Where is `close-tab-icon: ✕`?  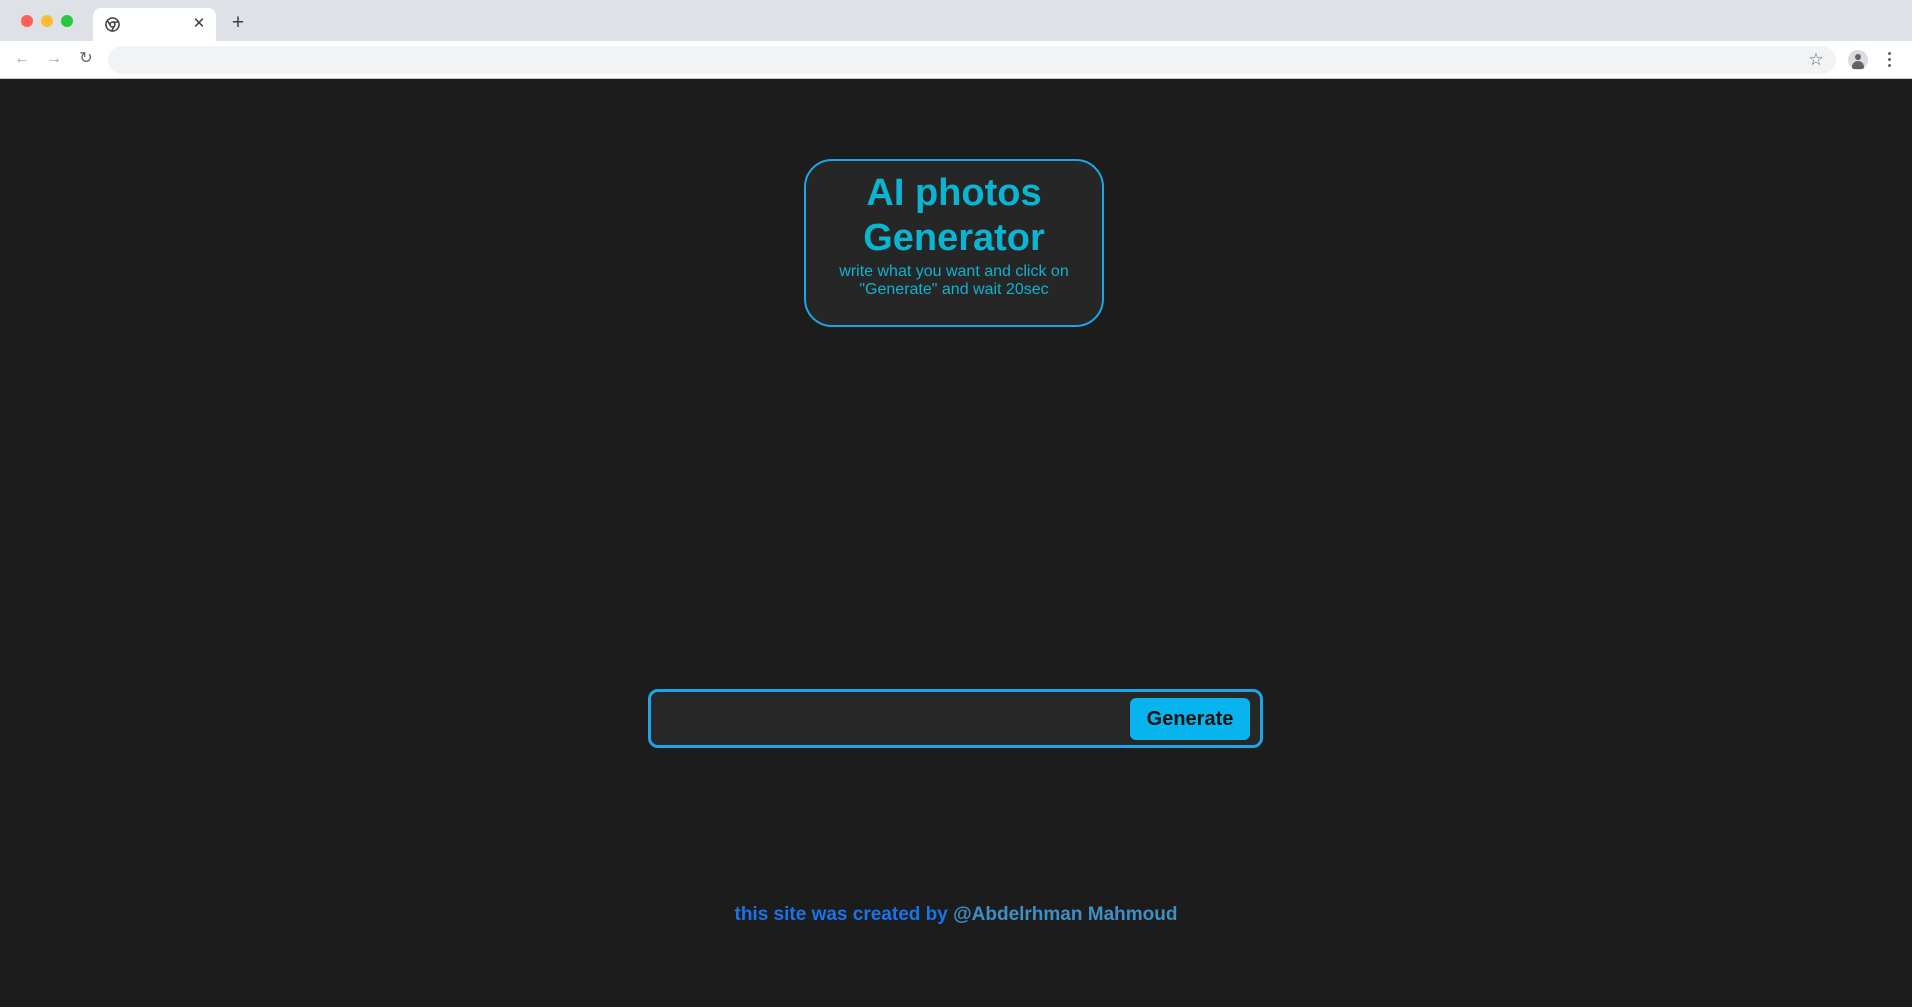 close-tab-icon: ✕ is located at coordinates (199, 24).